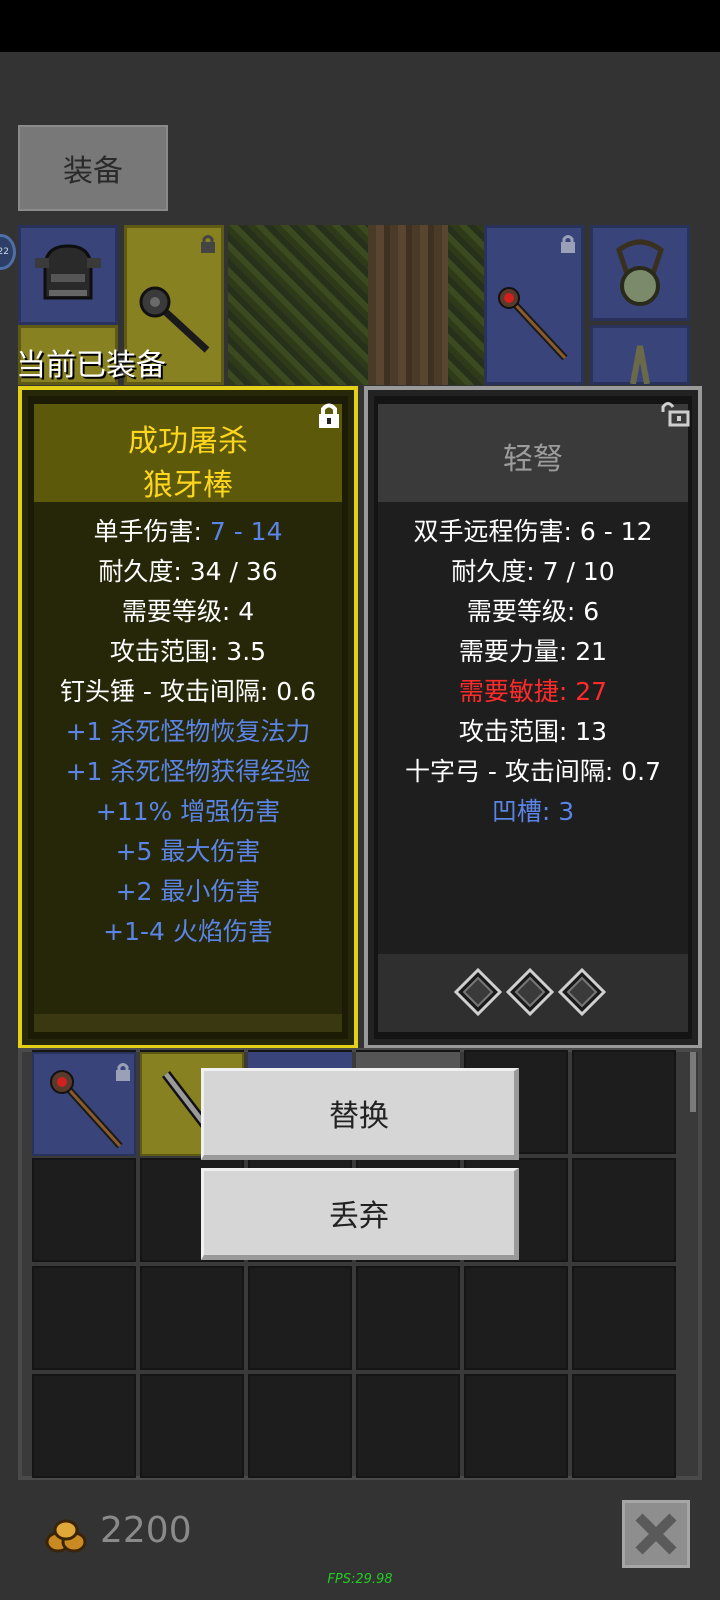 The image size is (720, 1600). I want to click on stat-line: 攻击范围: 3.5, so click(188, 651).